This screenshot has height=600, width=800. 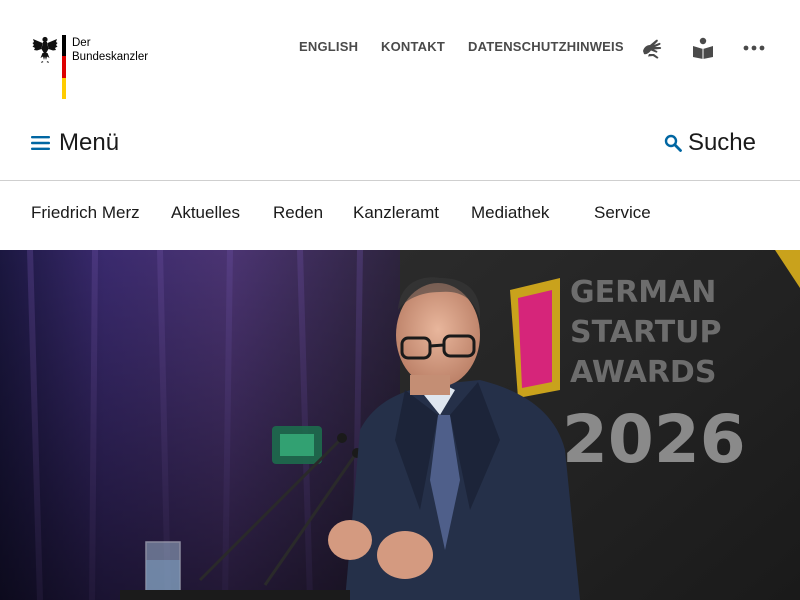 I want to click on easy-language-button, so click(x=703, y=48).